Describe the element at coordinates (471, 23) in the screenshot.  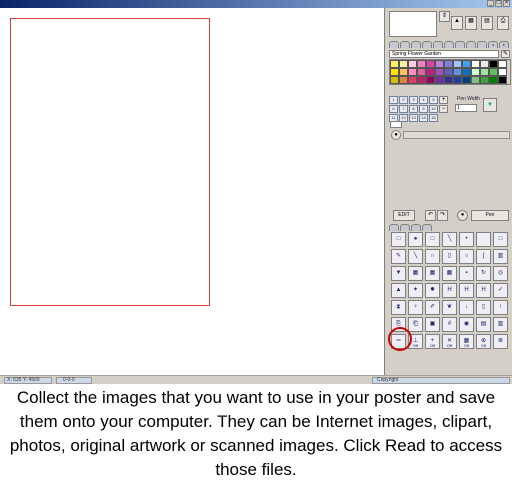
I see `image-icon: ▦` at that location.